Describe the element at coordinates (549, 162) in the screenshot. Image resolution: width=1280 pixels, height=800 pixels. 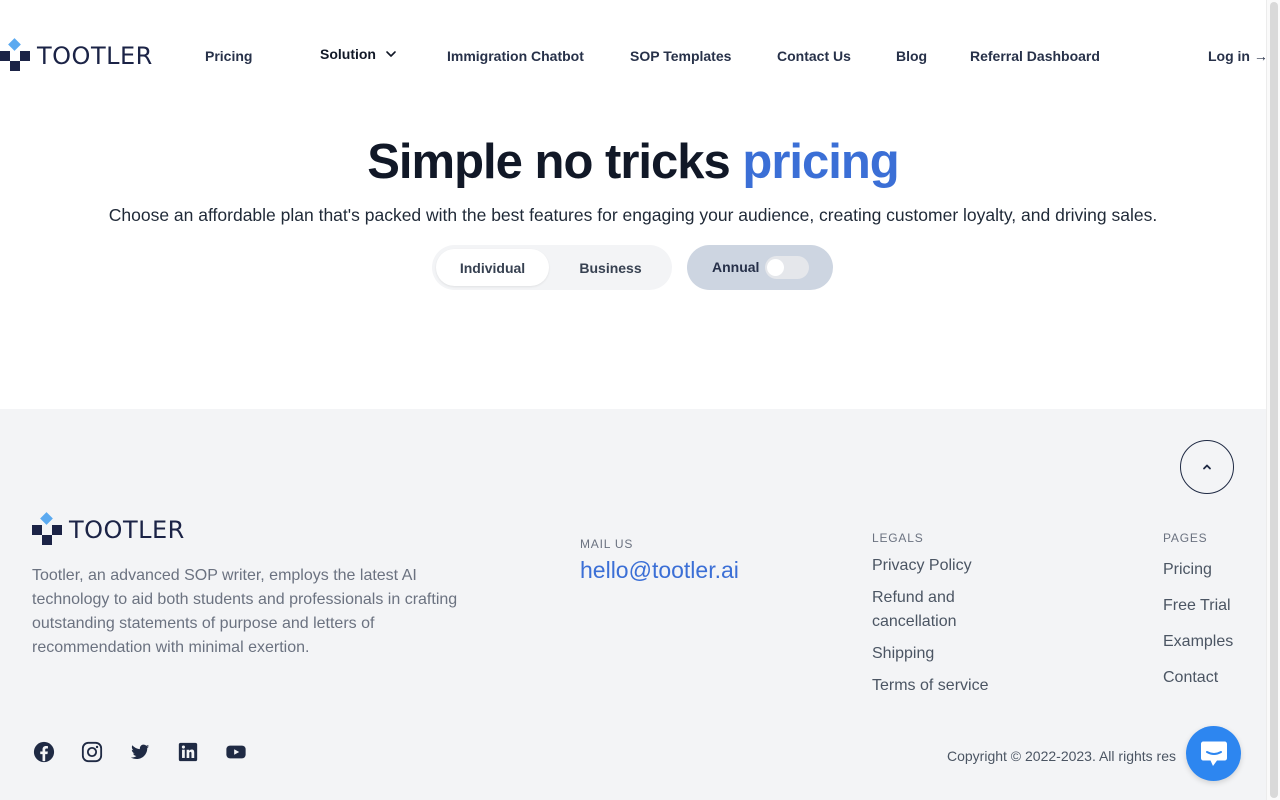
I see `title-main: Simple no tricks` at that location.